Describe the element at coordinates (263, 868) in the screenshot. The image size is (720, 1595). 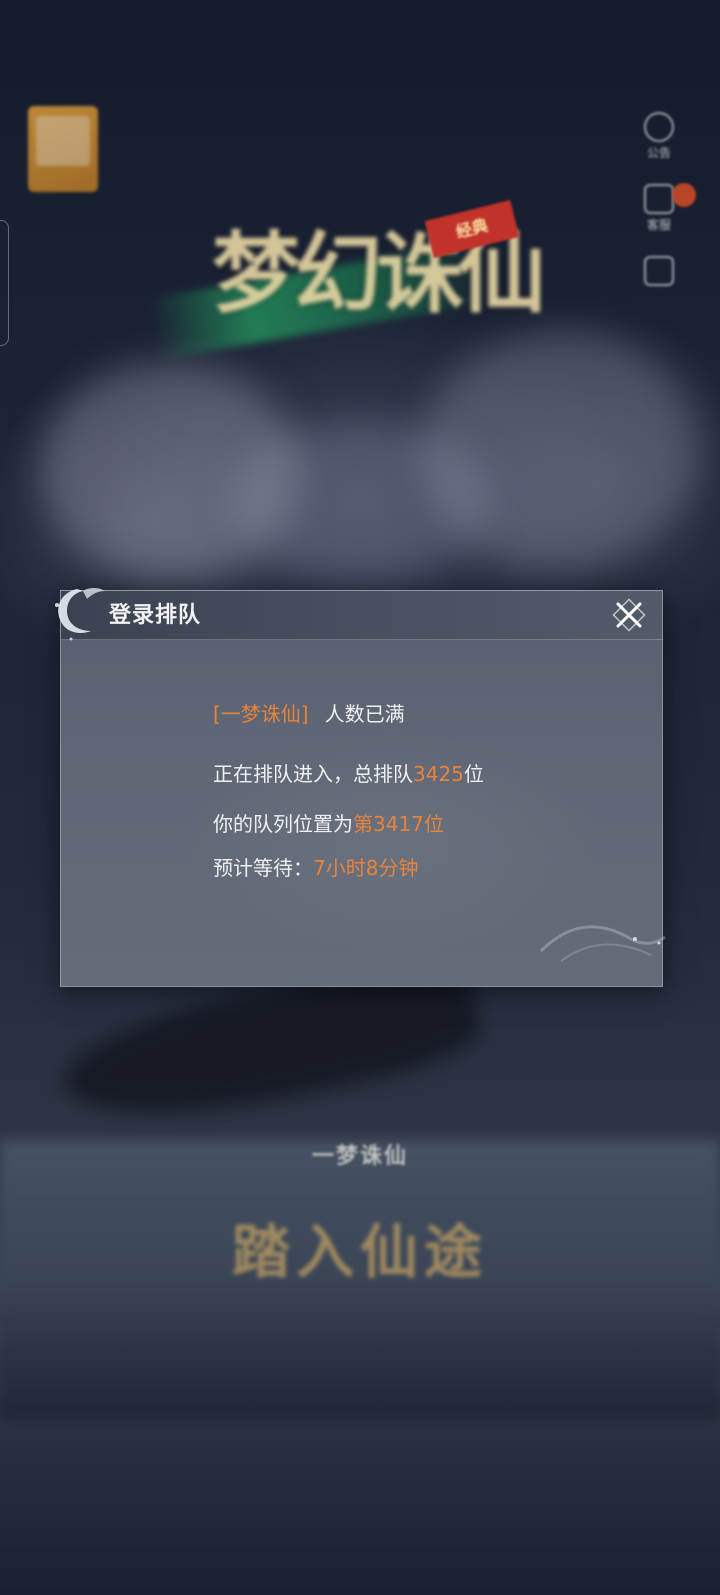
I see `wait-time-label: 预计等待：` at that location.